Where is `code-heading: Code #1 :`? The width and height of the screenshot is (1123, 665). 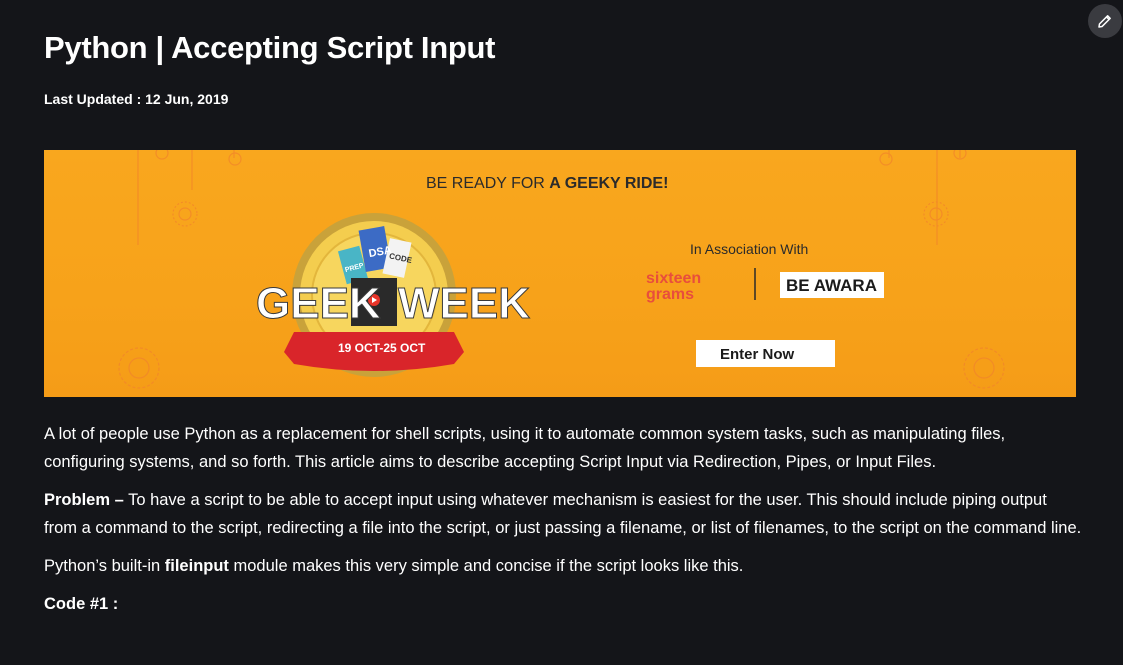
code-heading: Code #1 : is located at coordinates (81, 604).